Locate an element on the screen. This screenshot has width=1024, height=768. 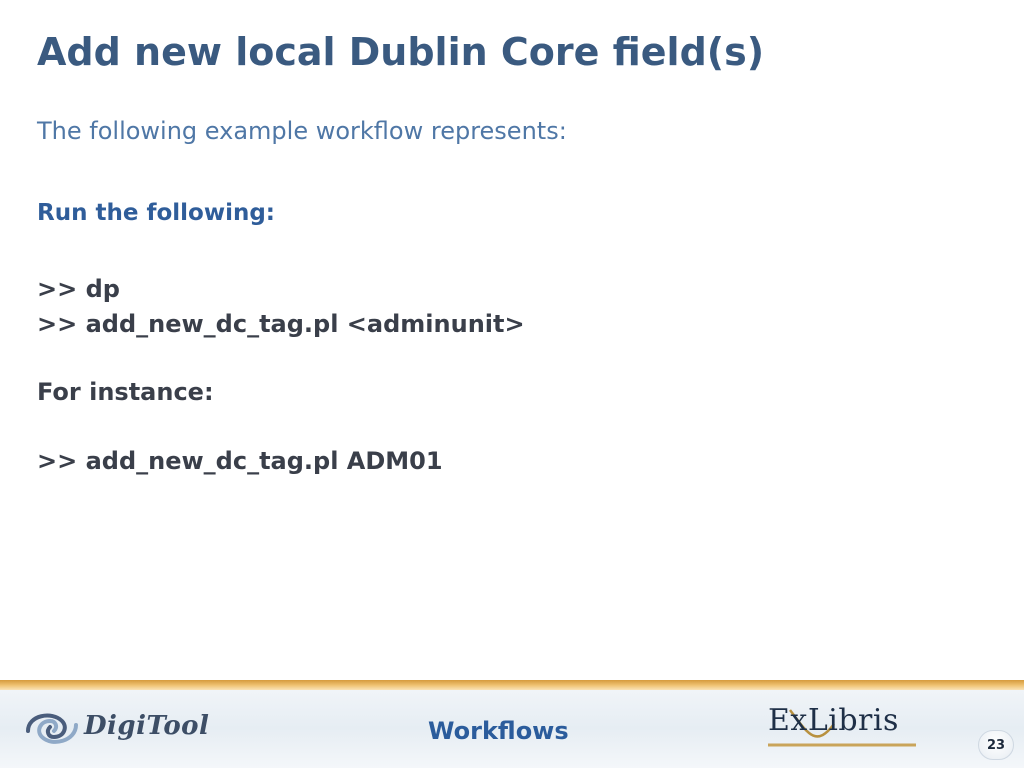
footer-title: Workflows is located at coordinates (498, 731).